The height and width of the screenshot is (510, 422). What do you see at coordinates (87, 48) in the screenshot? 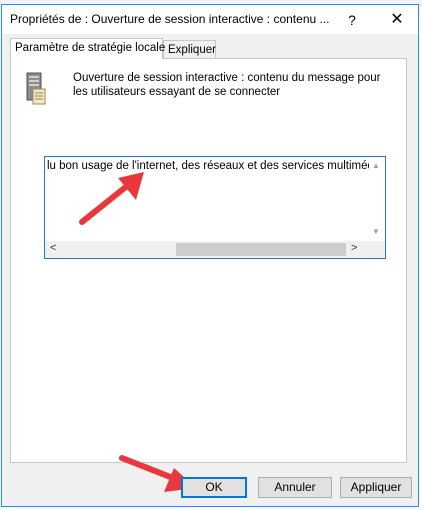
I see `tab-local-policy-setting: Paramètre de stratégie locale` at bounding box center [87, 48].